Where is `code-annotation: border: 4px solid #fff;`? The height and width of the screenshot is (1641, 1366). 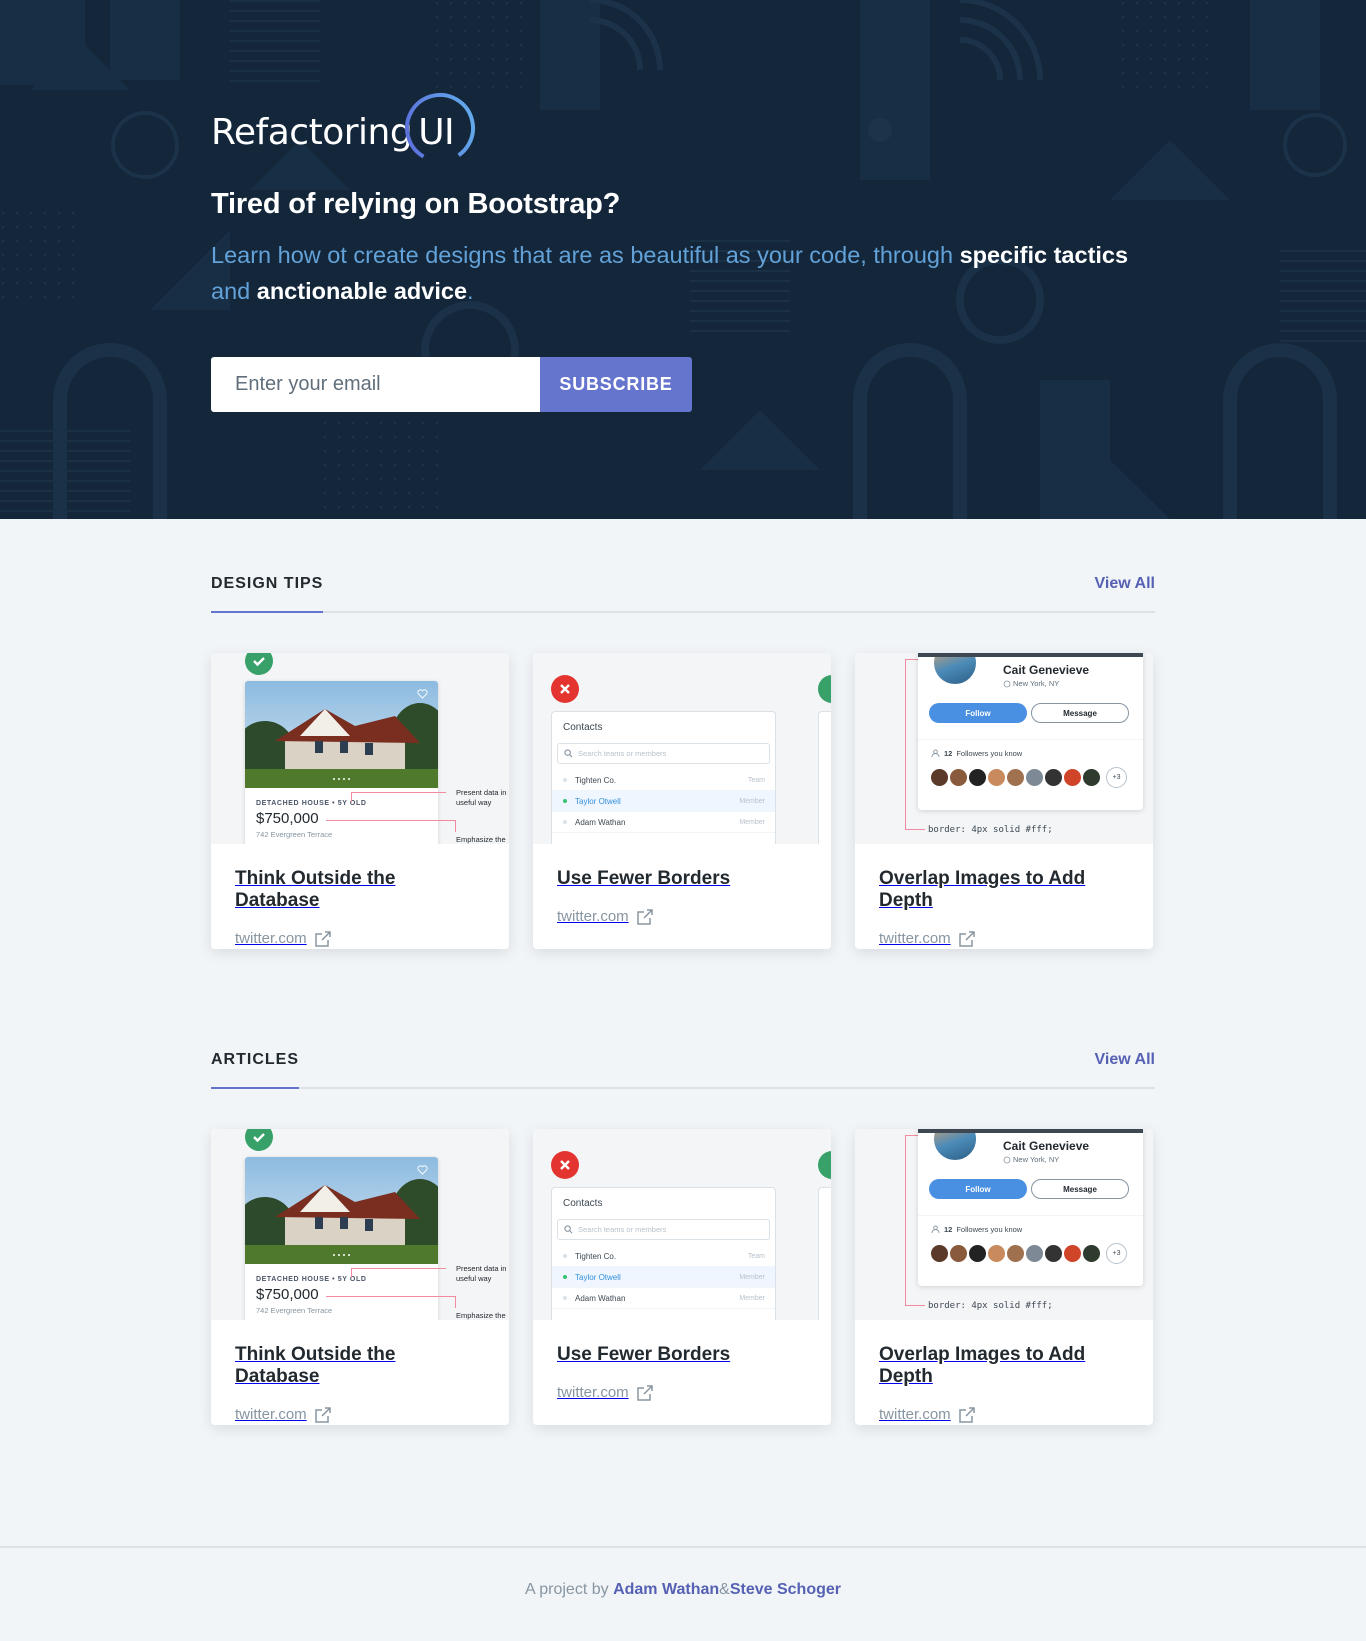 code-annotation: border: 4px solid #fff; is located at coordinates (990, 830).